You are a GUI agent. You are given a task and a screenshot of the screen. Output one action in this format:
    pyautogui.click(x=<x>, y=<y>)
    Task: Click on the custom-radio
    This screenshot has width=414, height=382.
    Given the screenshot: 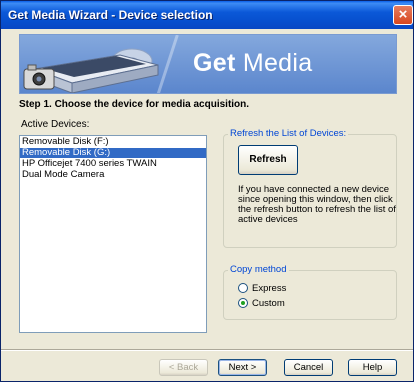 What is the action you would take?
    pyautogui.click(x=243, y=303)
    